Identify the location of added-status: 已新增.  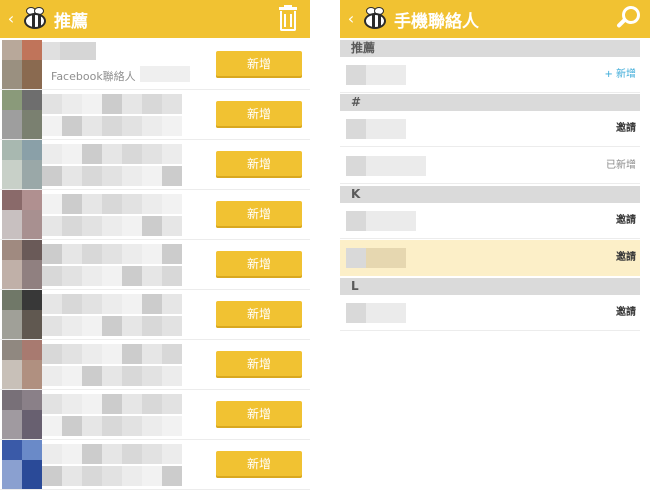
(621, 165).